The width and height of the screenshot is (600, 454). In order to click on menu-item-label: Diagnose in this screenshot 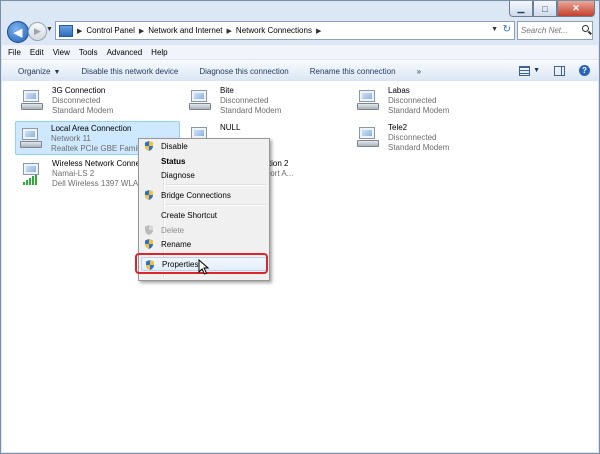, I will do `click(178, 175)`.